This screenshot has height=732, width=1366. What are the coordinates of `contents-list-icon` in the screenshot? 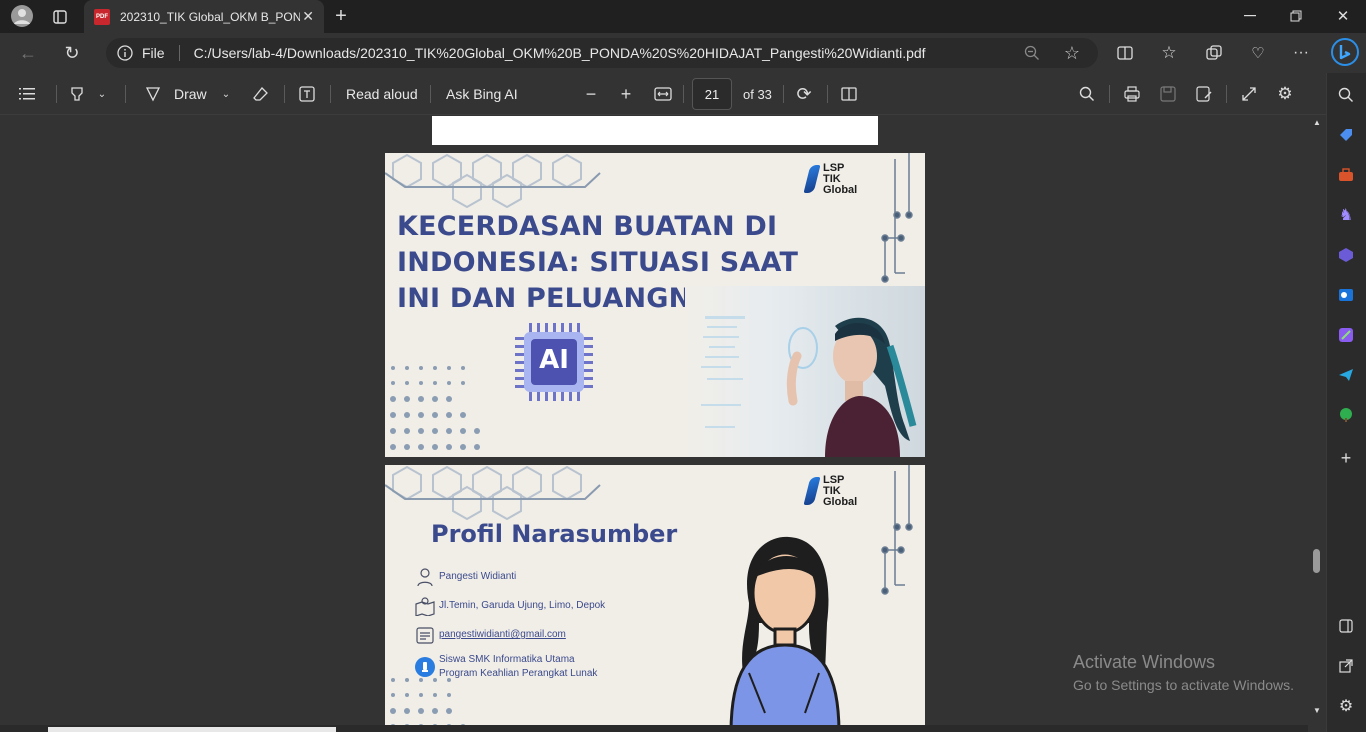 It's located at (27, 94).